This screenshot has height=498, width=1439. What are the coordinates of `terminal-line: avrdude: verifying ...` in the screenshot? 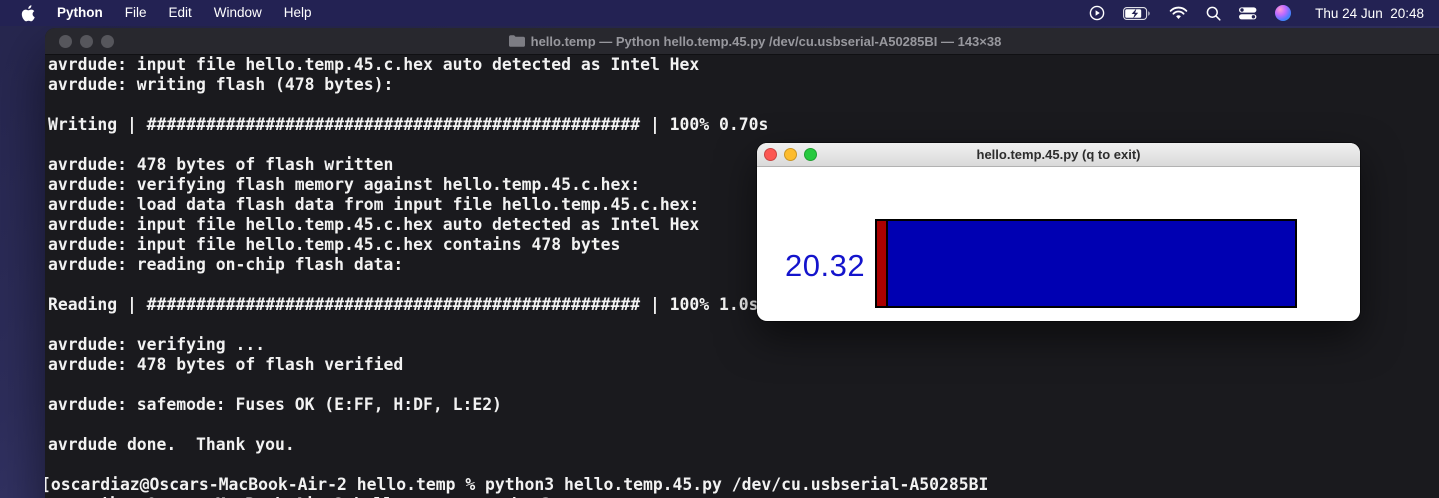 It's located at (157, 344).